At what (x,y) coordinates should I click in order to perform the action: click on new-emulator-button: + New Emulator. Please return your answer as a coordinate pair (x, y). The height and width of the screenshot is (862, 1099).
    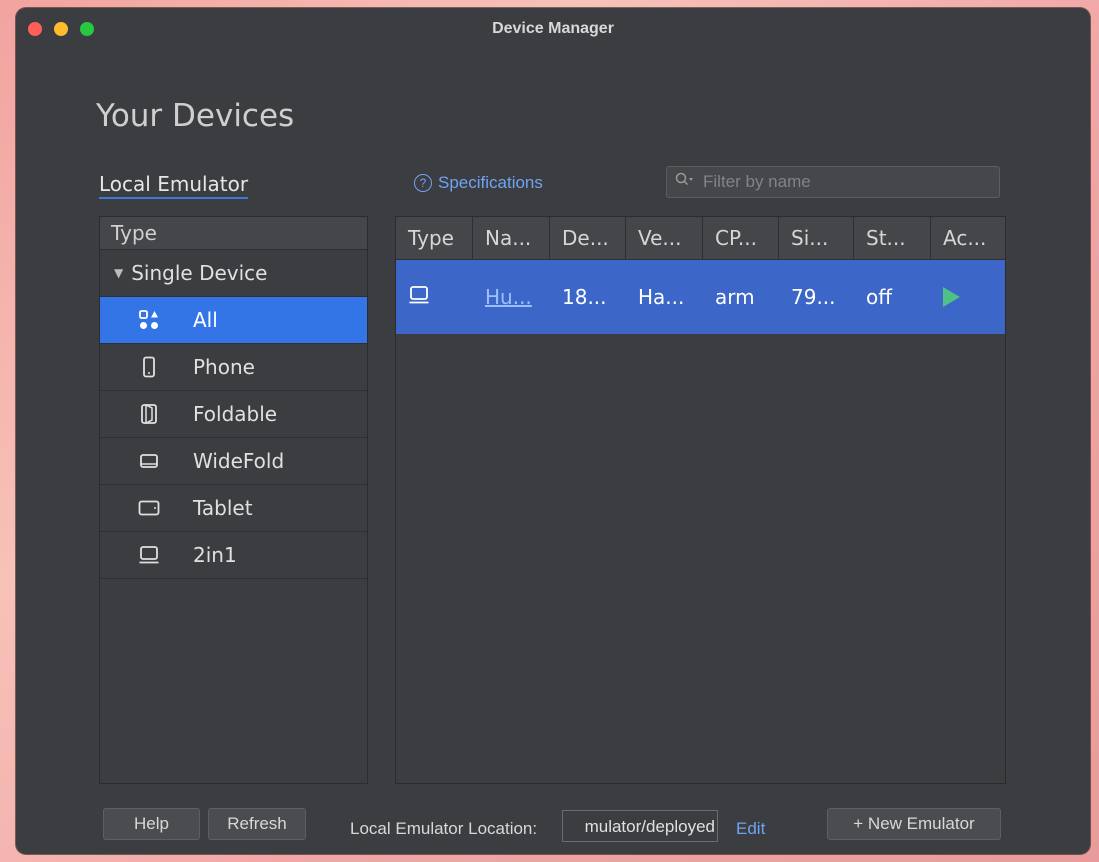
    Looking at the image, I should click on (914, 824).